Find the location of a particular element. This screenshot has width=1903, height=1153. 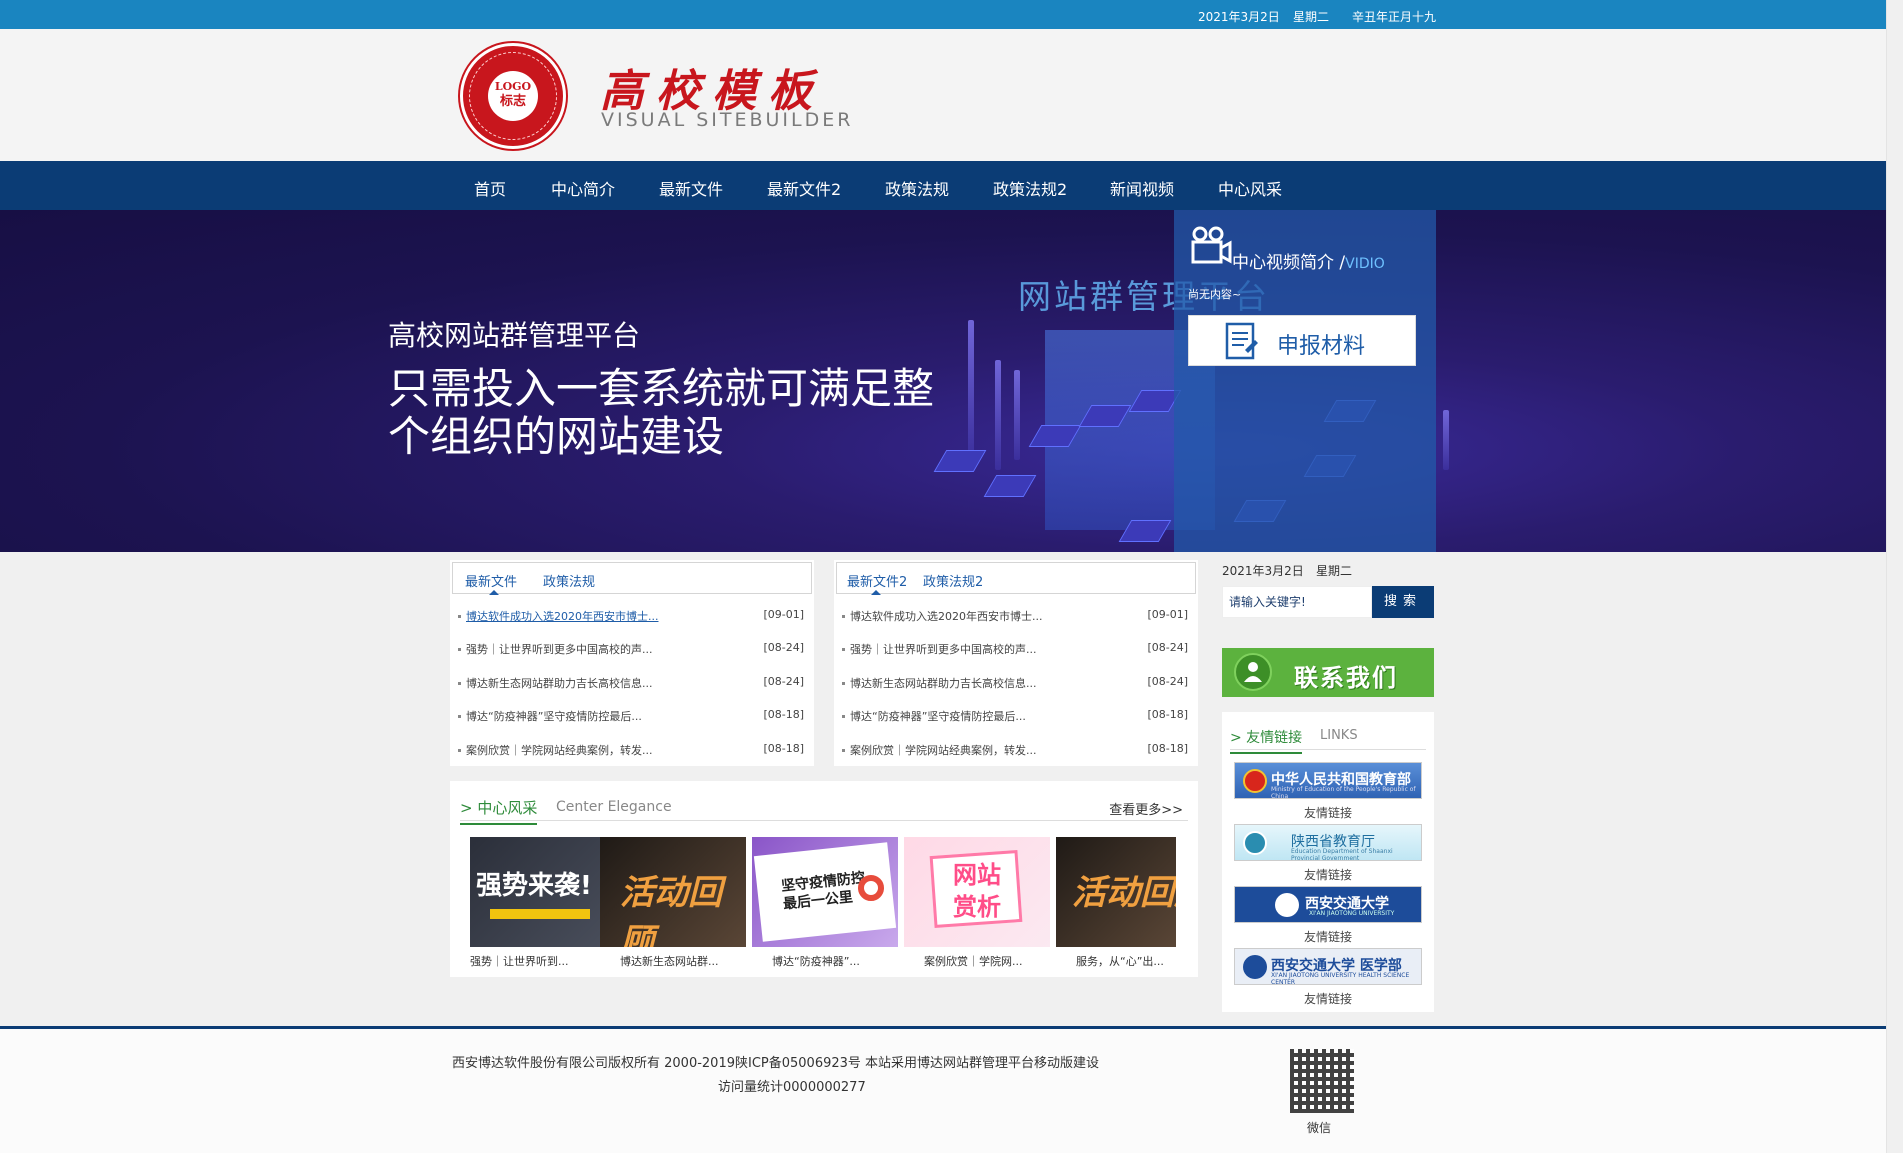

site-header: LOGO 标志 高校模板 VISUAL SITEBUILDER is located at coordinates (943, 95).